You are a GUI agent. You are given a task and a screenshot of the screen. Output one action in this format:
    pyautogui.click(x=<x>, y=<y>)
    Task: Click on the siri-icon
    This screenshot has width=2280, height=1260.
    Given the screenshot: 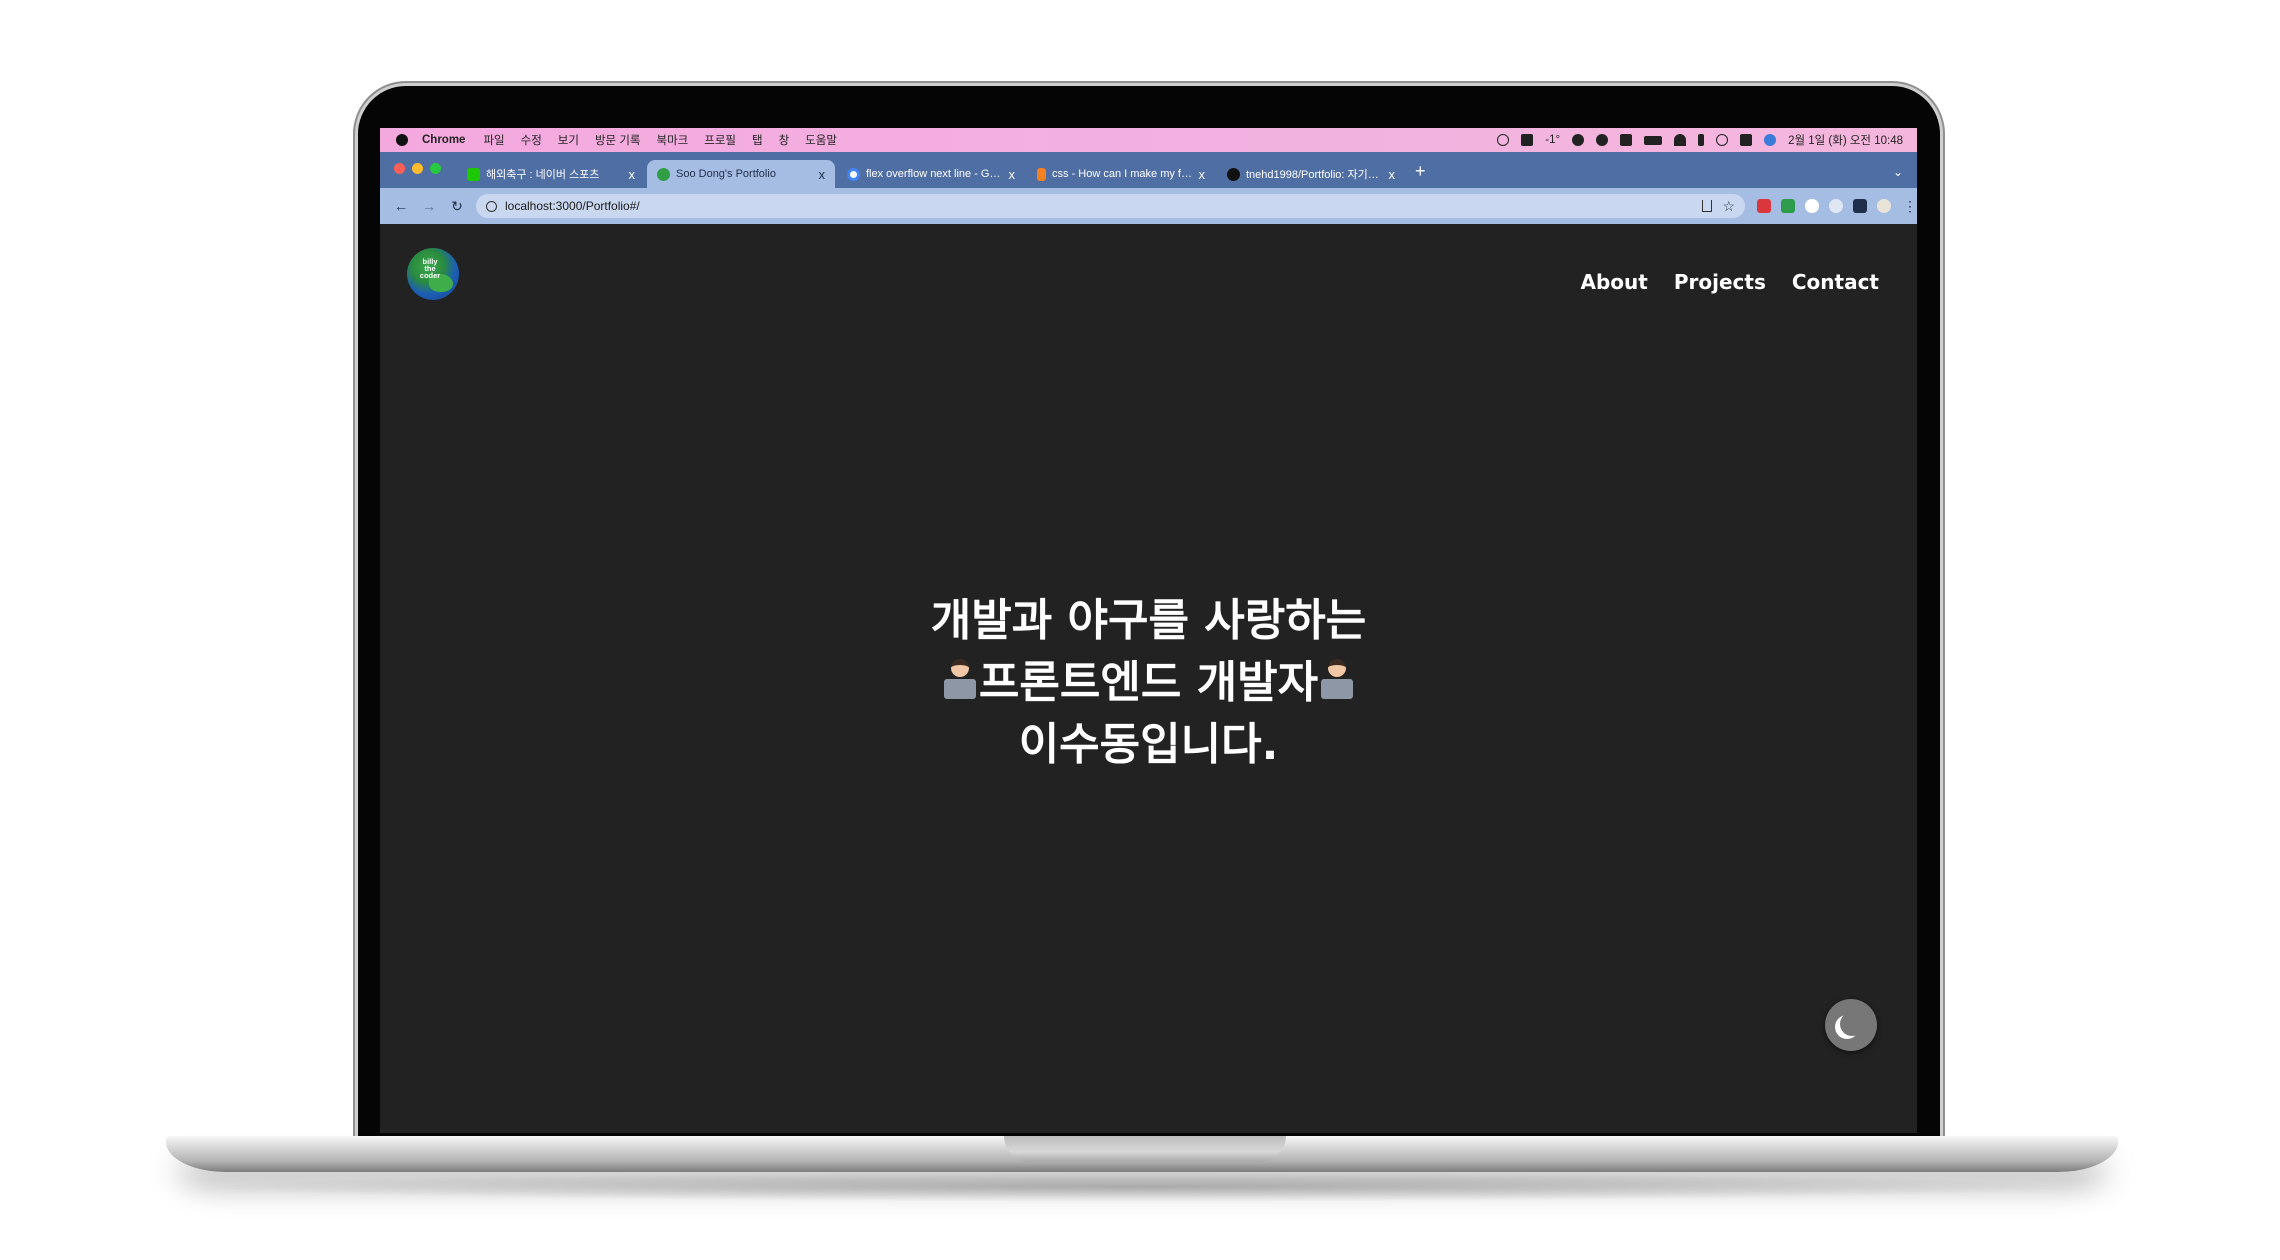 What is the action you would take?
    pyautogui.click(x=1770, y=140)
    